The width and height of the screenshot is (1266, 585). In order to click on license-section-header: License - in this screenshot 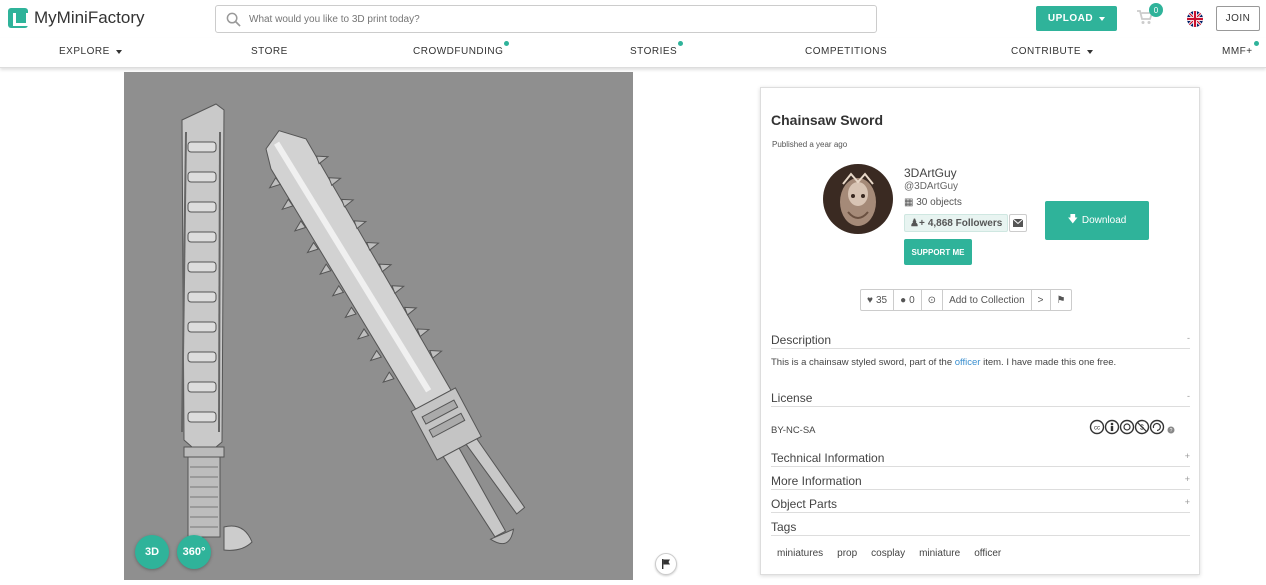, I will do `click(980, 398)`.